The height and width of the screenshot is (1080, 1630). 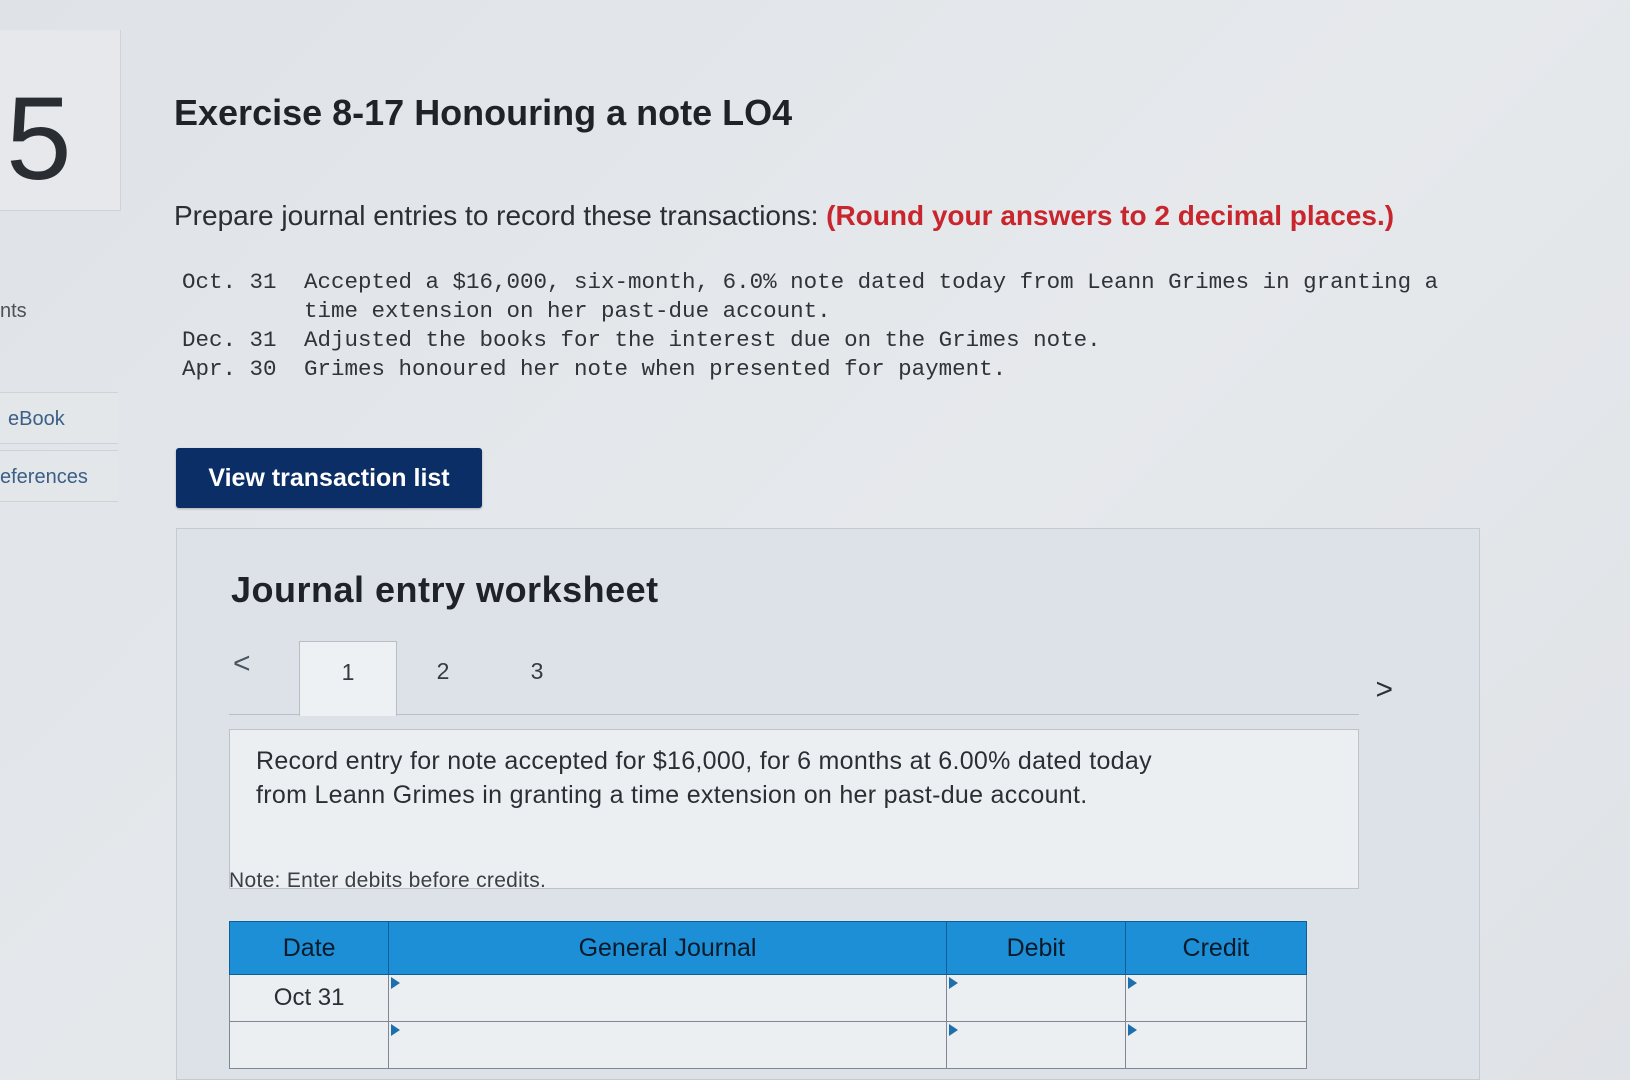 What do you see at coordinates (242, 664) in the screenshot?
I see `chevron-left-icon: <` at bounding box center [242, 664].